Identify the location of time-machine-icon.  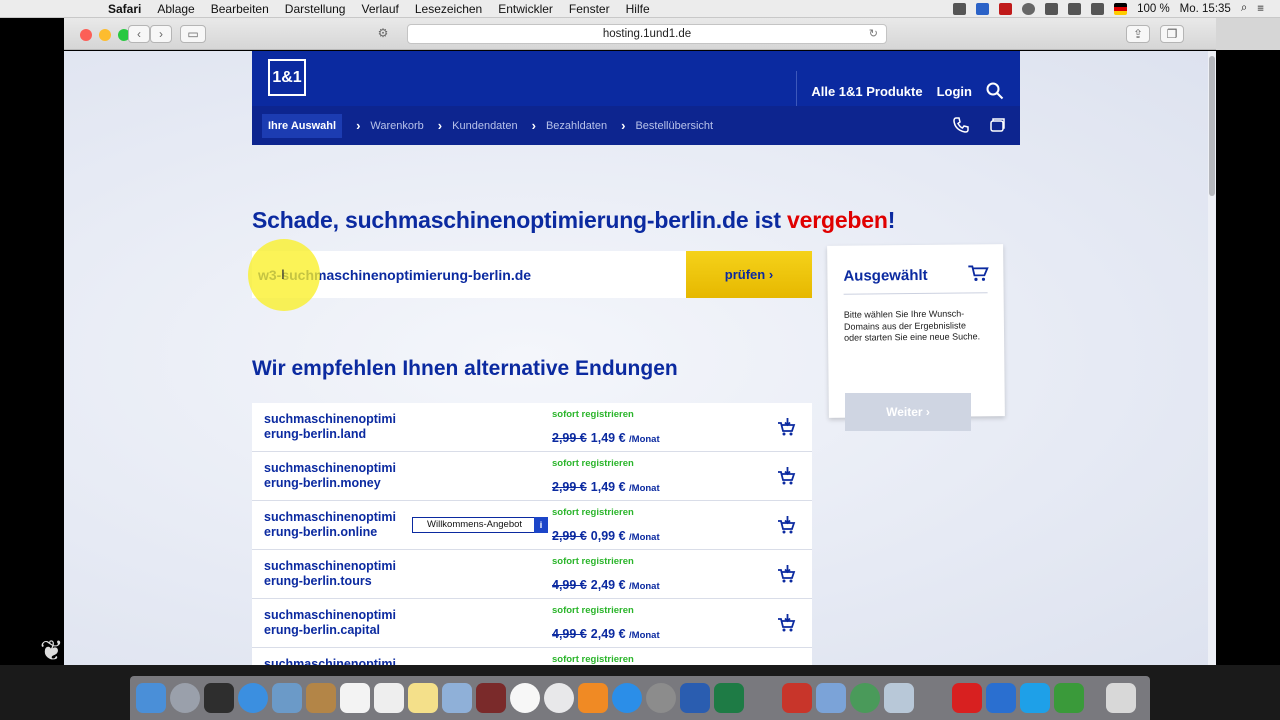
(1029, 8).